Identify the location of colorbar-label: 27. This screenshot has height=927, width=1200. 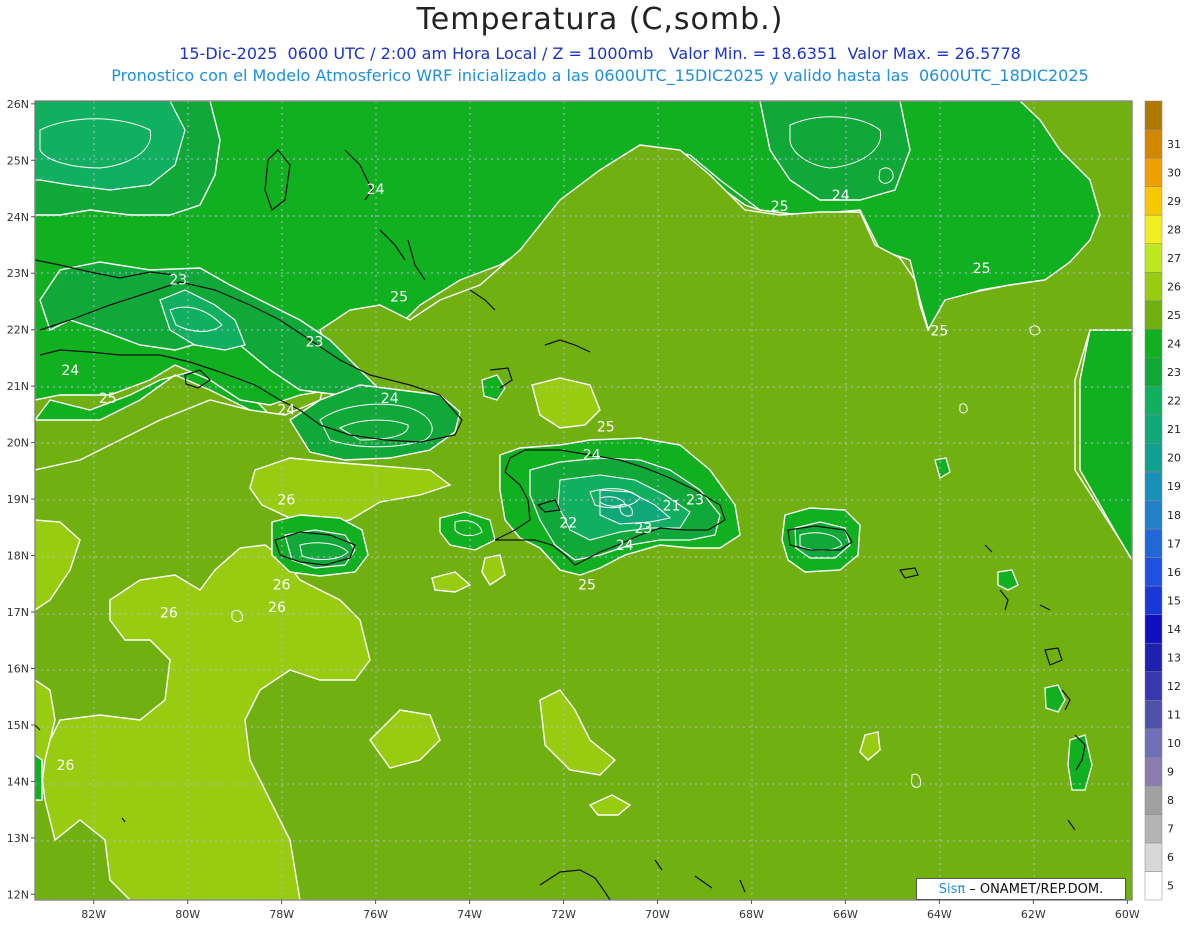
(1174, 258).